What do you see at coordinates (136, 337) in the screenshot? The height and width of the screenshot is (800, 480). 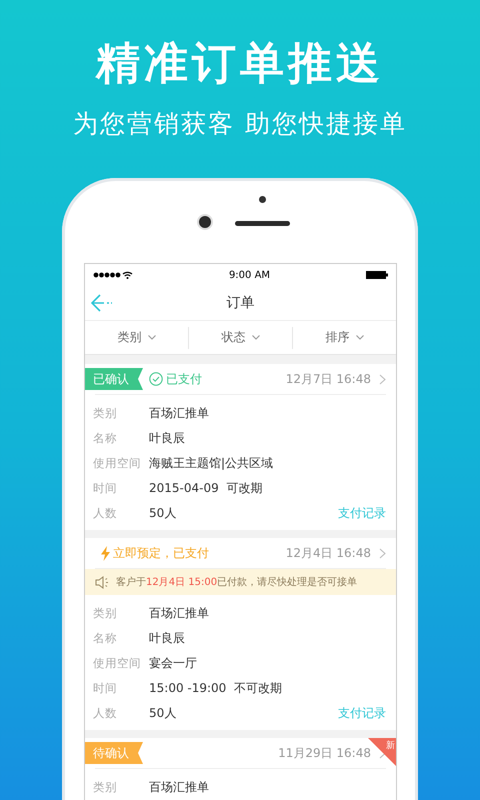 I see `filter-dropdown: 类别` at bounding box center [136, 337].